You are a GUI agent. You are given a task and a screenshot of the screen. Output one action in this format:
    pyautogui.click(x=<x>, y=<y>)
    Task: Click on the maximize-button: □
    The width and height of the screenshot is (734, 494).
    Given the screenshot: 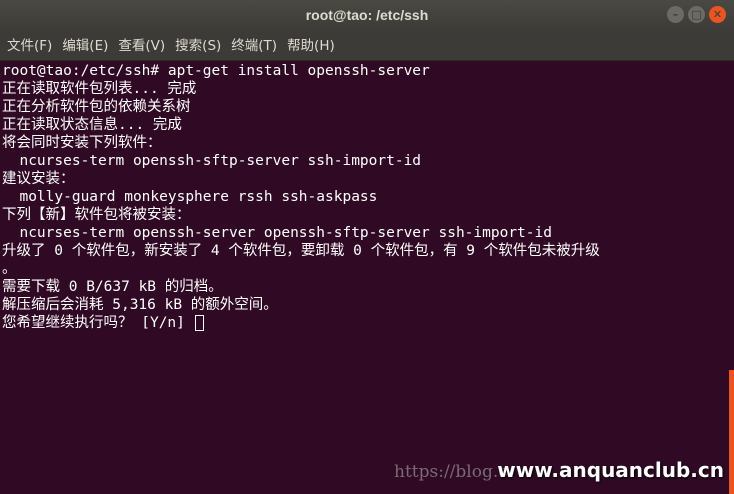 What is the action you would take?
    pyautogui.click(x=696, y=14)
    